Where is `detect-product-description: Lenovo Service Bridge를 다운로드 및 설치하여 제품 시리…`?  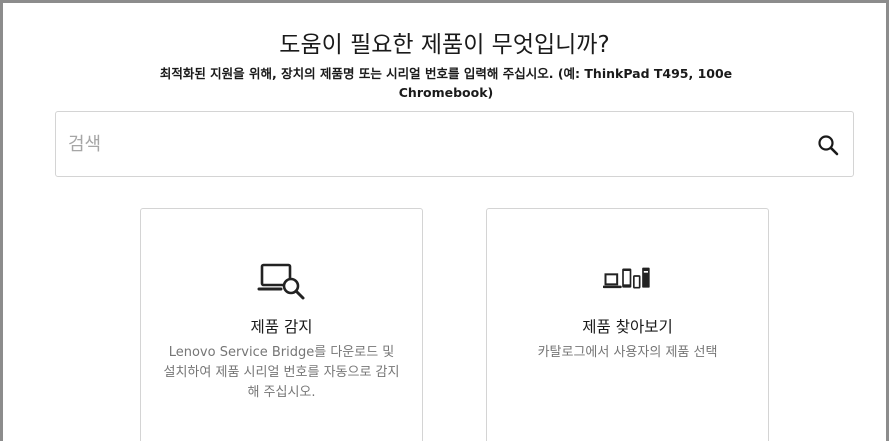
detect-product-description: Lenovo Service Bridge를 다운로드 및 설치하여 제품 시리… is located at coordinates (281, 372).